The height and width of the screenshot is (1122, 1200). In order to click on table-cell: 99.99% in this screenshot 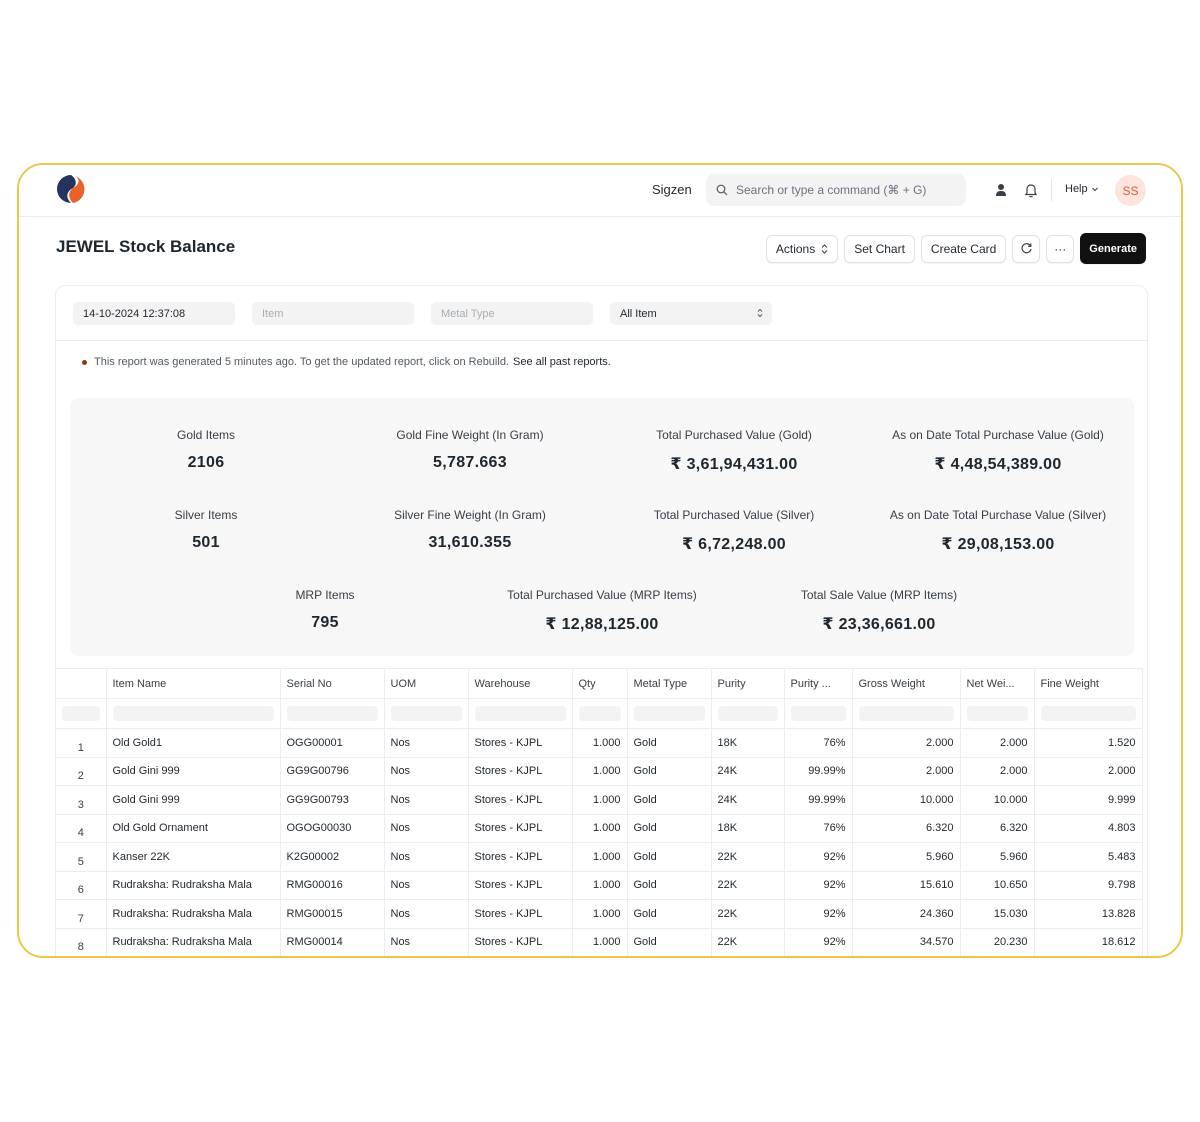, I will do `click(818, 800)`.